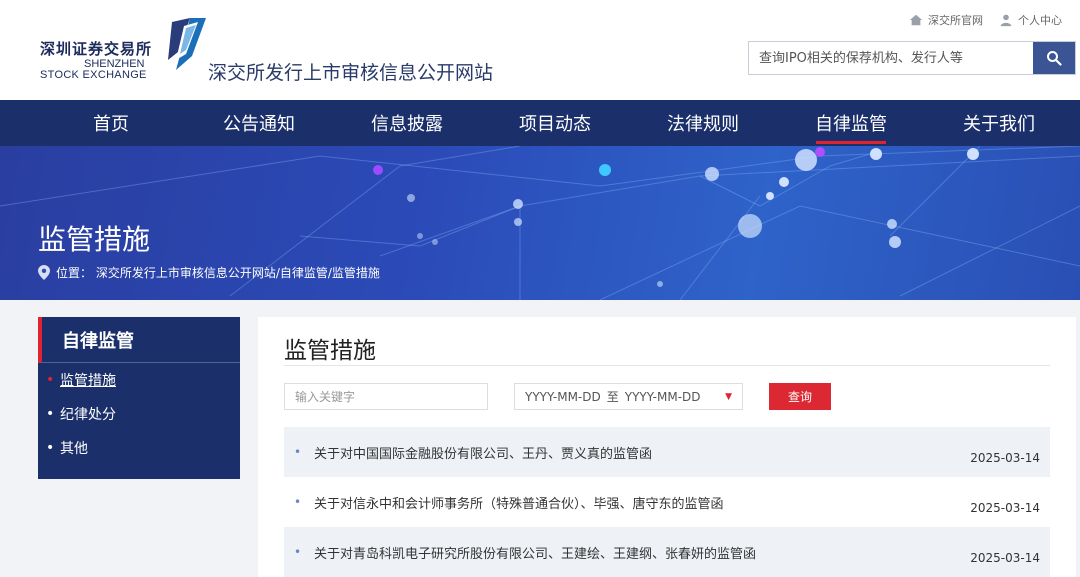 The height and width of the screenshot is (577, 1080). What do you see at coordinates (728, 396) in the screenshot?
I see `chevron-down-icon: ▼` at bounding box center [728, 396].